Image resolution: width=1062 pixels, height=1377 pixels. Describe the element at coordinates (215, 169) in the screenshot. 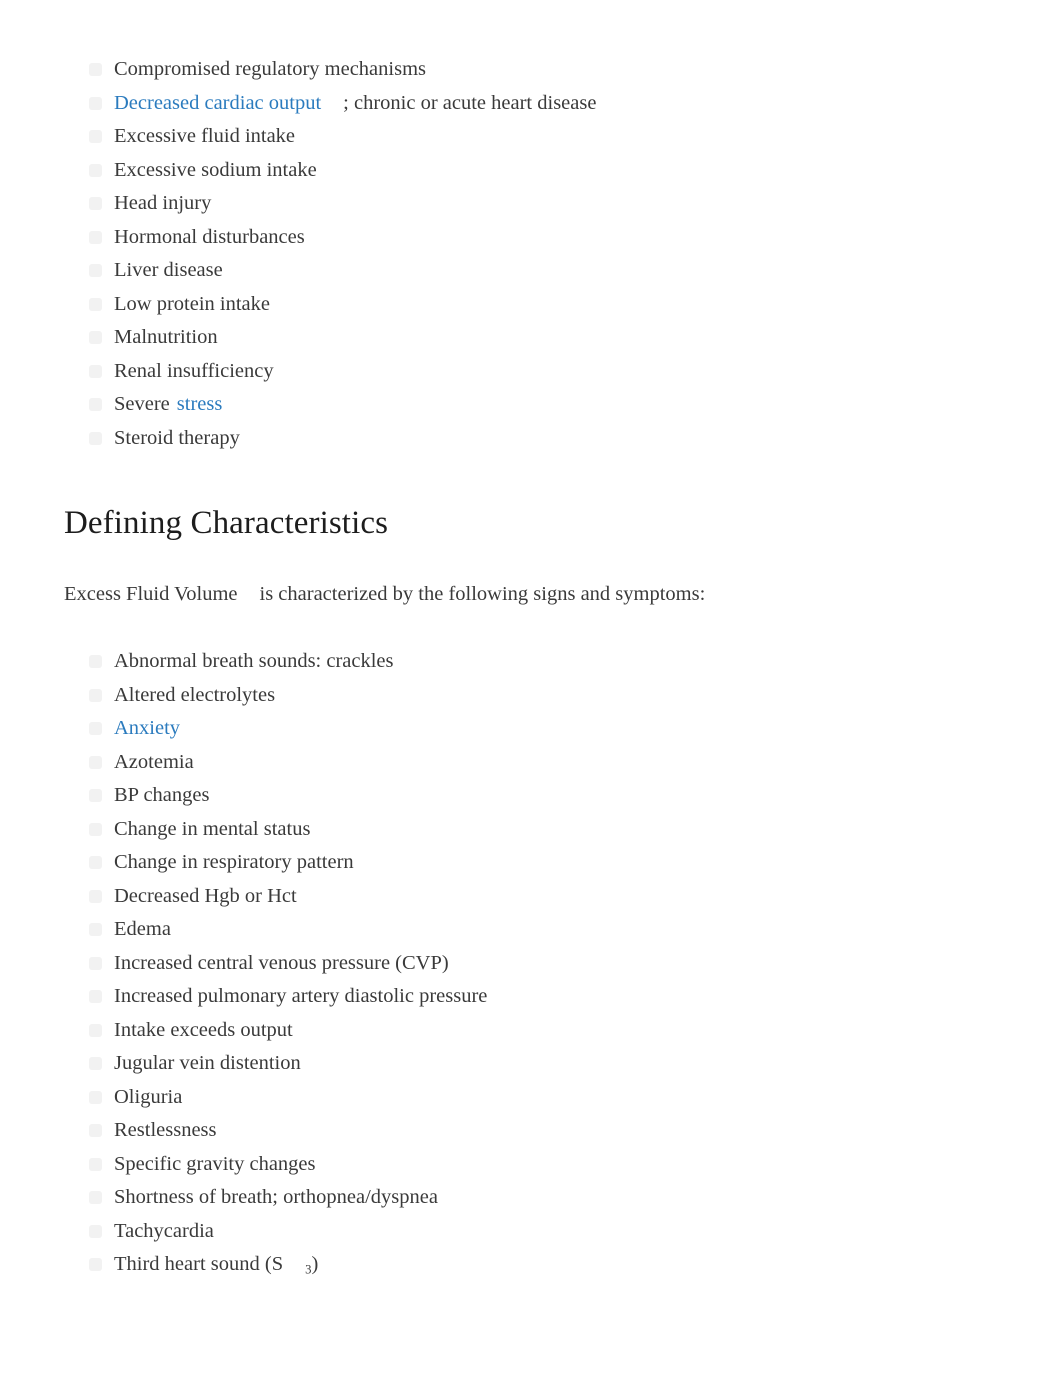

I see `list-item-label: Excessive sodium intake` at that location.